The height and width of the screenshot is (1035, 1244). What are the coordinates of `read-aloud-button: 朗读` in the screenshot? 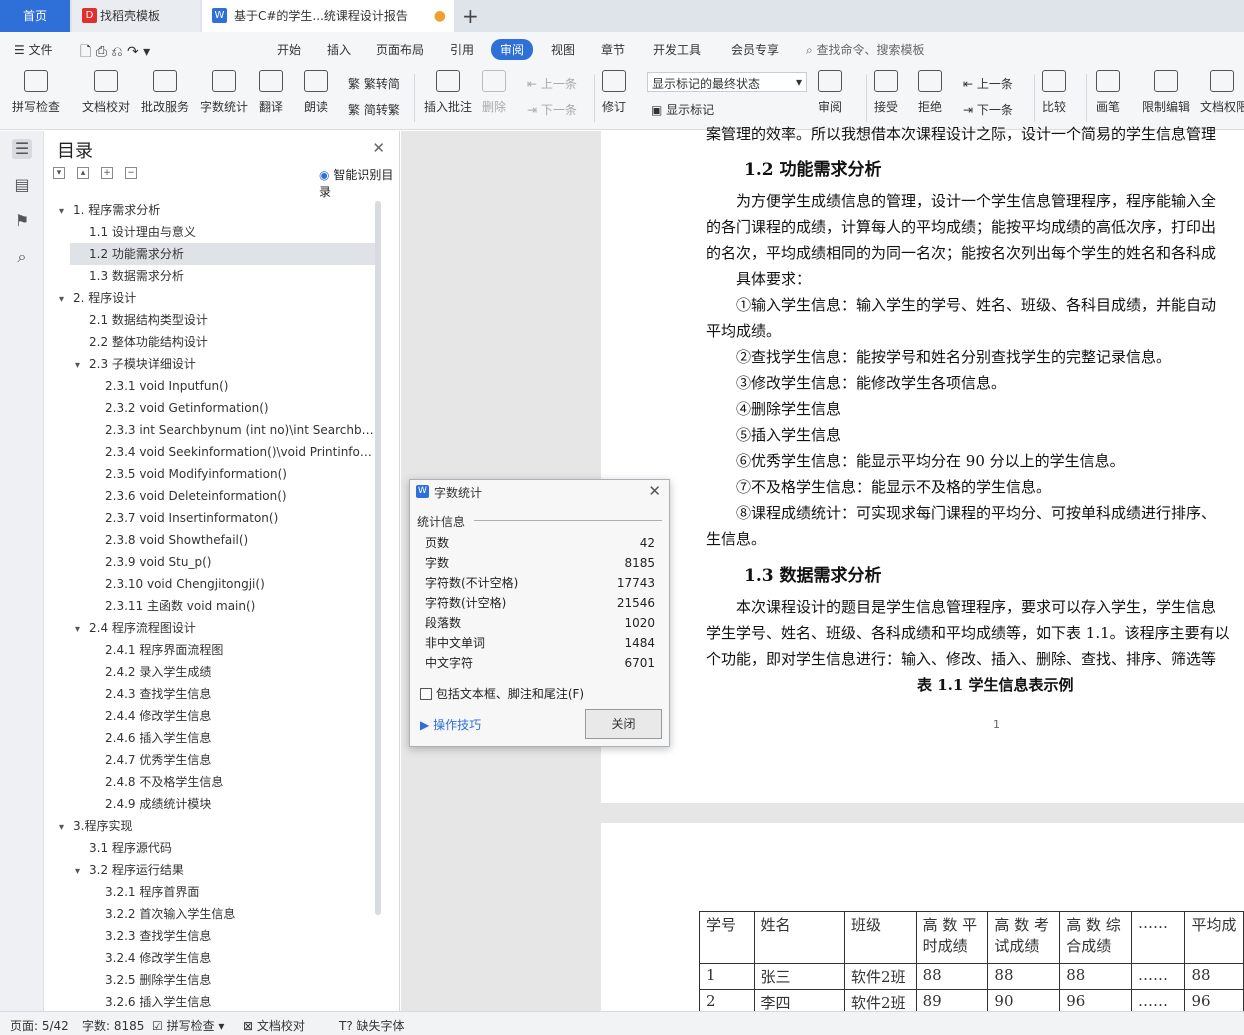 It's located at (316, 90).